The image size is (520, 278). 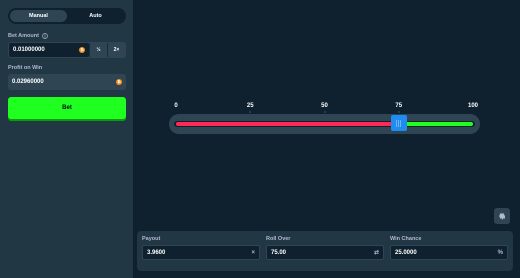 What do you see at coordinates (253, 252) in the screenshot?
I see `multiplier-icon: ×` at bounding box center [253, 252].